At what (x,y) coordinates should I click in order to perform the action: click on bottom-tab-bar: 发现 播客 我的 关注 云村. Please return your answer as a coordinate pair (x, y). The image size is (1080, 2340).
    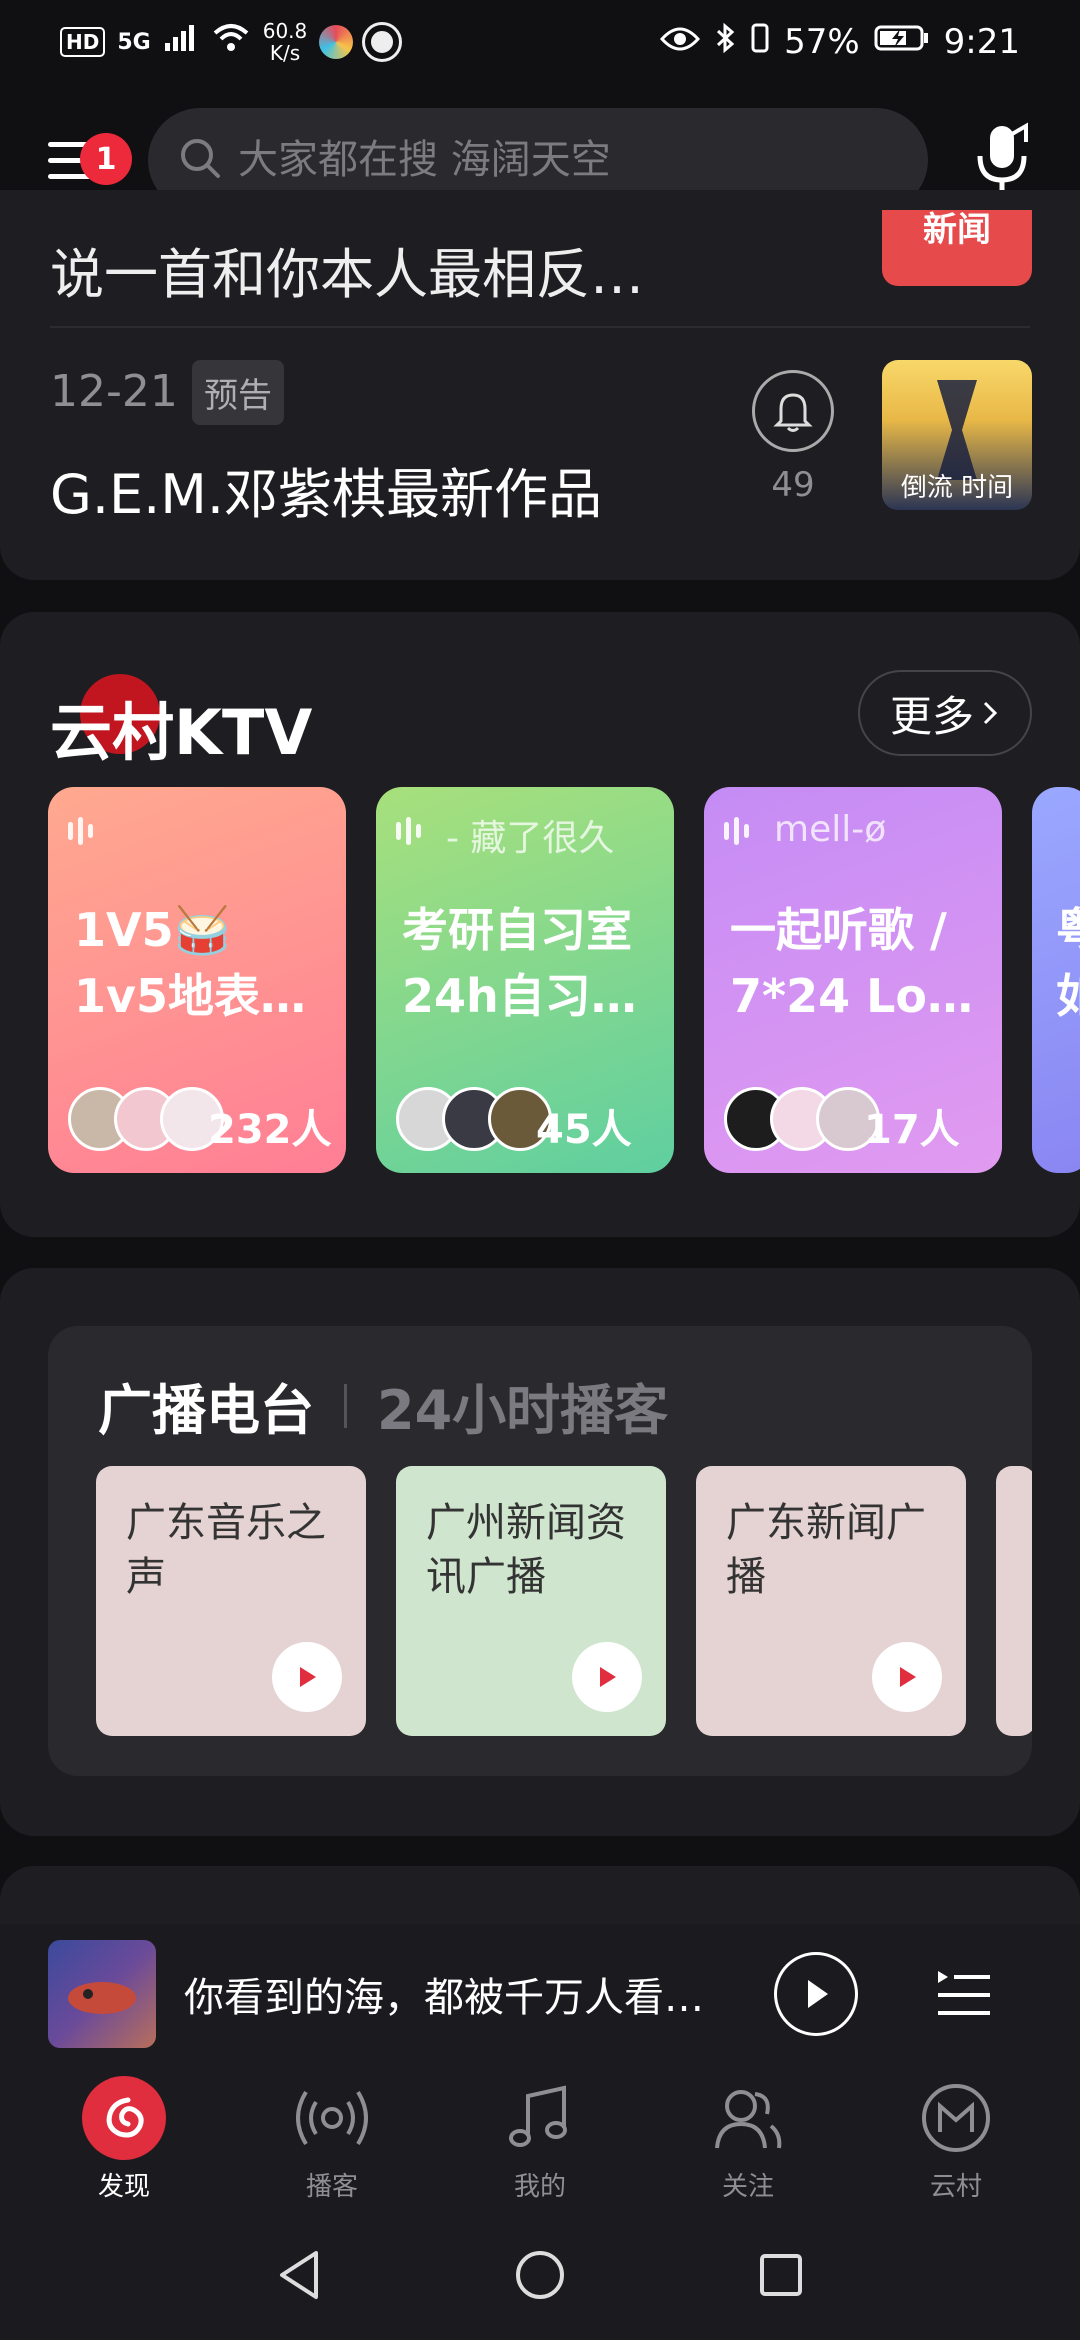
    Looking at the image, I should click on (540, 2139).